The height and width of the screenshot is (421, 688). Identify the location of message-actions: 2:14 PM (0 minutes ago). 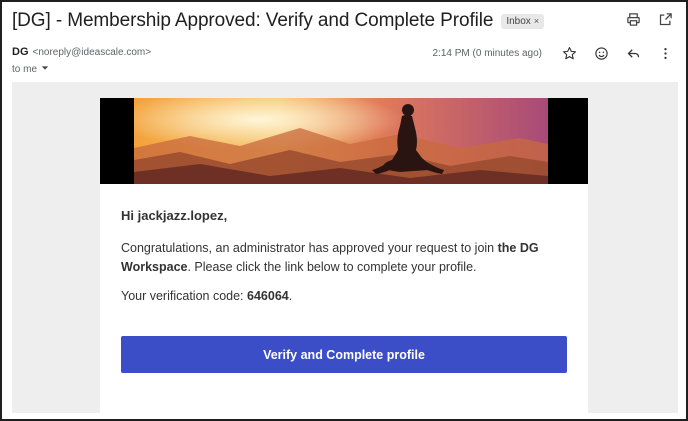
(554, 53).